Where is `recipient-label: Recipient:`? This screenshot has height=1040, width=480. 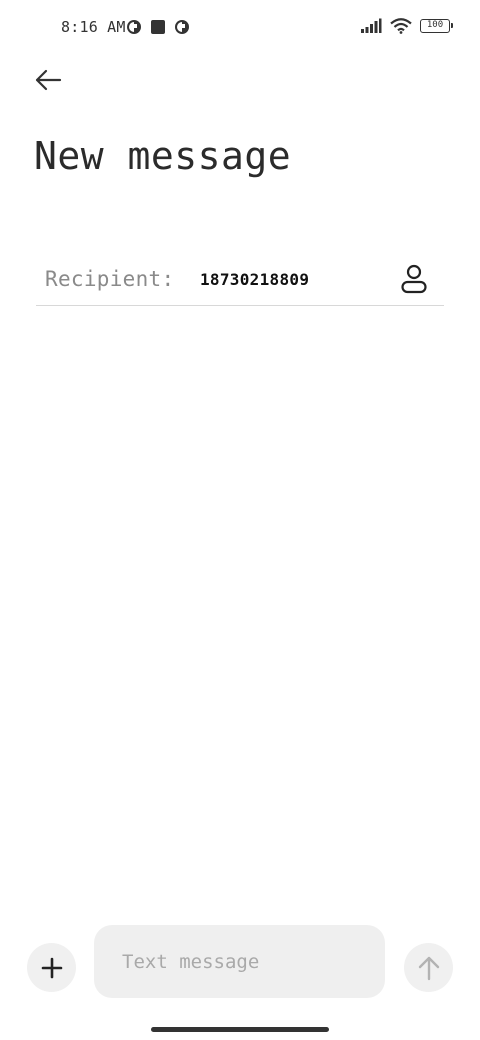
recipient-label: Recipient: is located at coordinates (110, 279).